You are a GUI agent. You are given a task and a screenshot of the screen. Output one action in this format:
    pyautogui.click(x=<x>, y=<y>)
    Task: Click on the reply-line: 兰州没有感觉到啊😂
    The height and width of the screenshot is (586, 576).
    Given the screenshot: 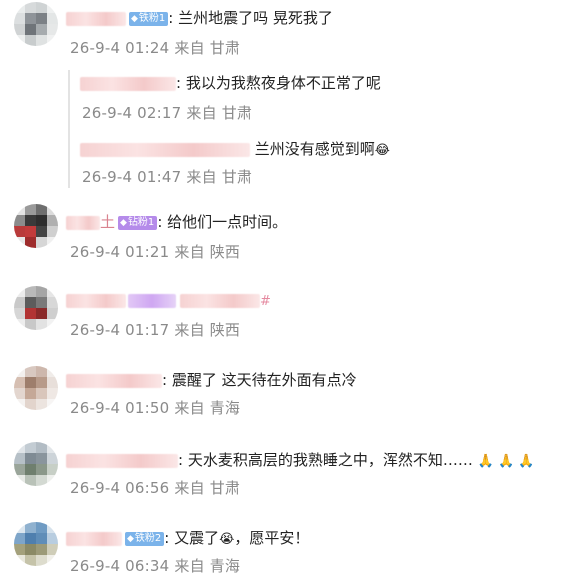 What is the action you would take?
    pyautogui.click(x=235, y=150)
    